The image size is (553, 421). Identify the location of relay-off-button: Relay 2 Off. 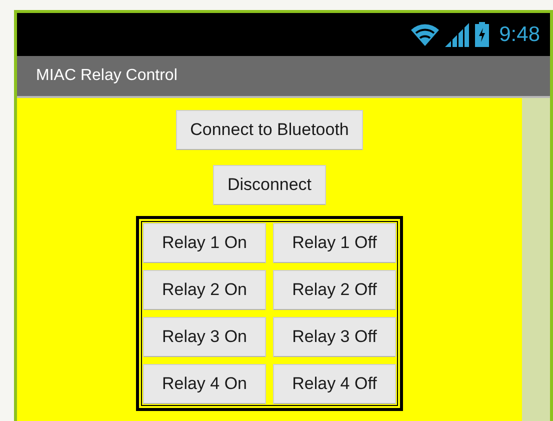
(334, 290).